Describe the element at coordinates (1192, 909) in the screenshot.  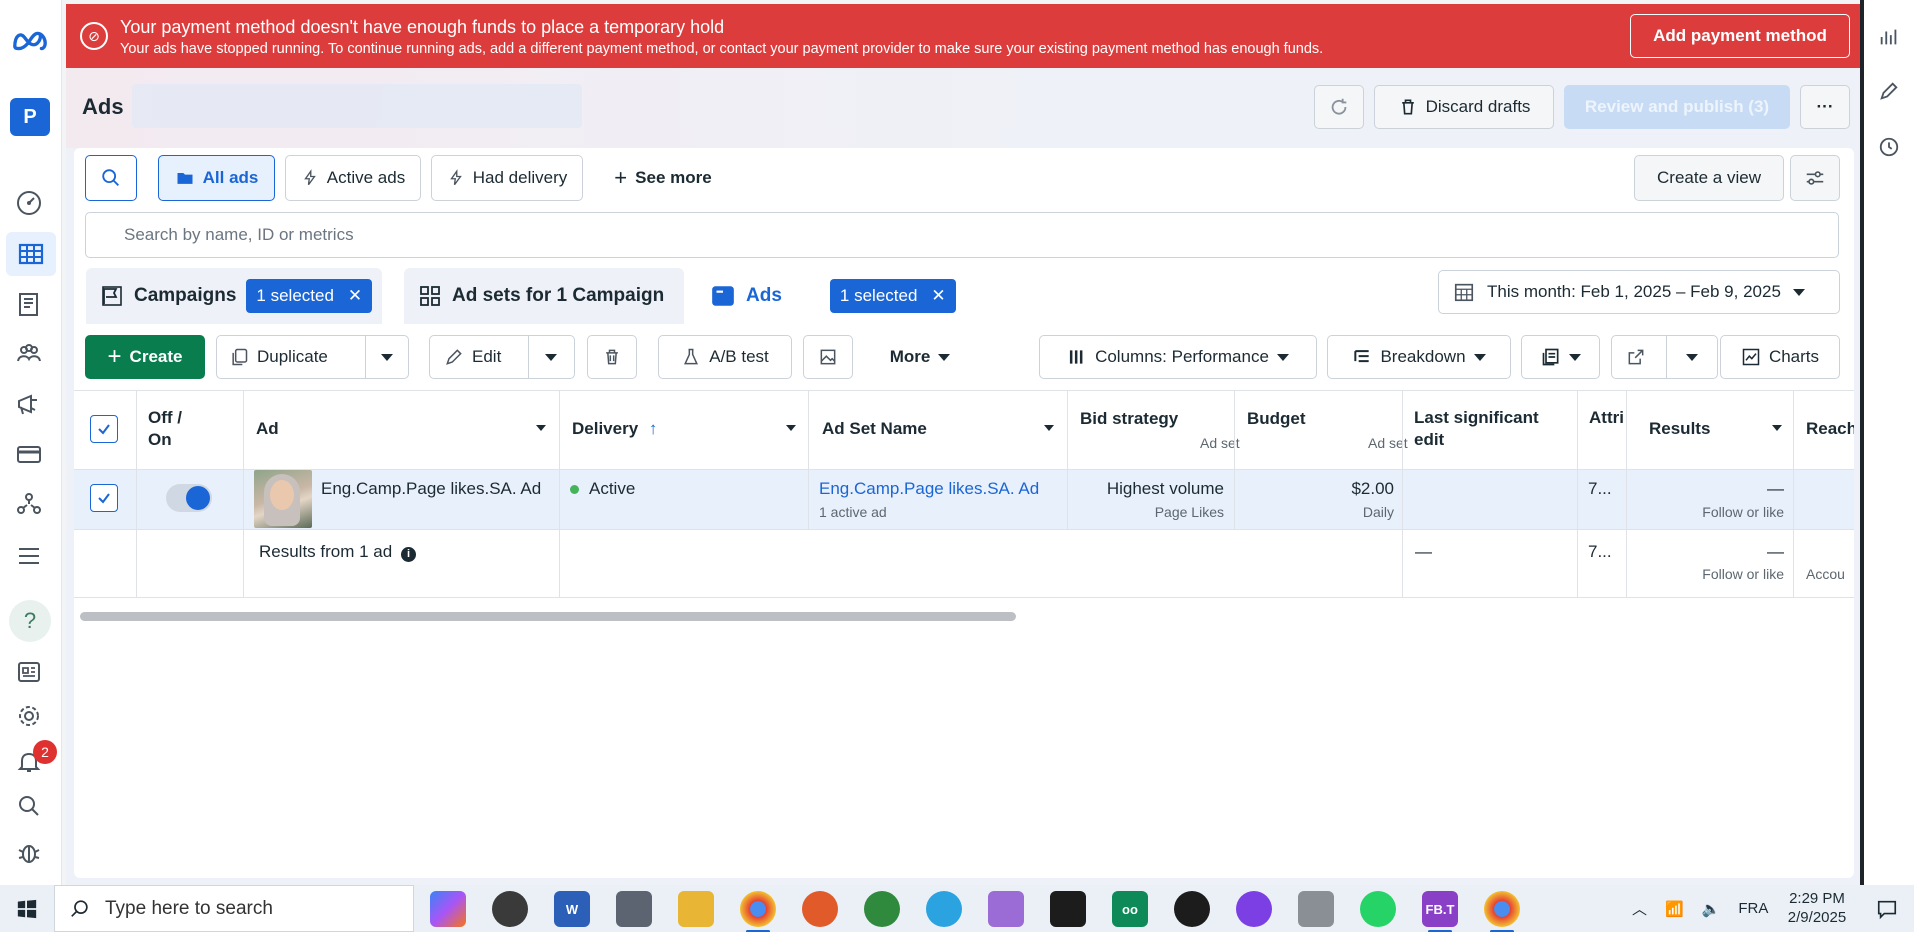
I see `dark-app-icon` at that location.